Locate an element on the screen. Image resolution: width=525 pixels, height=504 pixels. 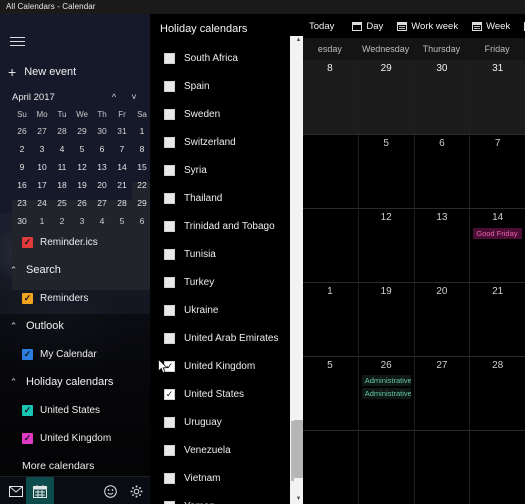
calendar-day-cell: 30 is located at coordinates (441, 97).